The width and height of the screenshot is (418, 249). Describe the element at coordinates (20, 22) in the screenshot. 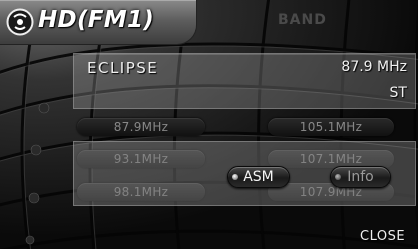

I see `satellite-radio-icon` at that location.